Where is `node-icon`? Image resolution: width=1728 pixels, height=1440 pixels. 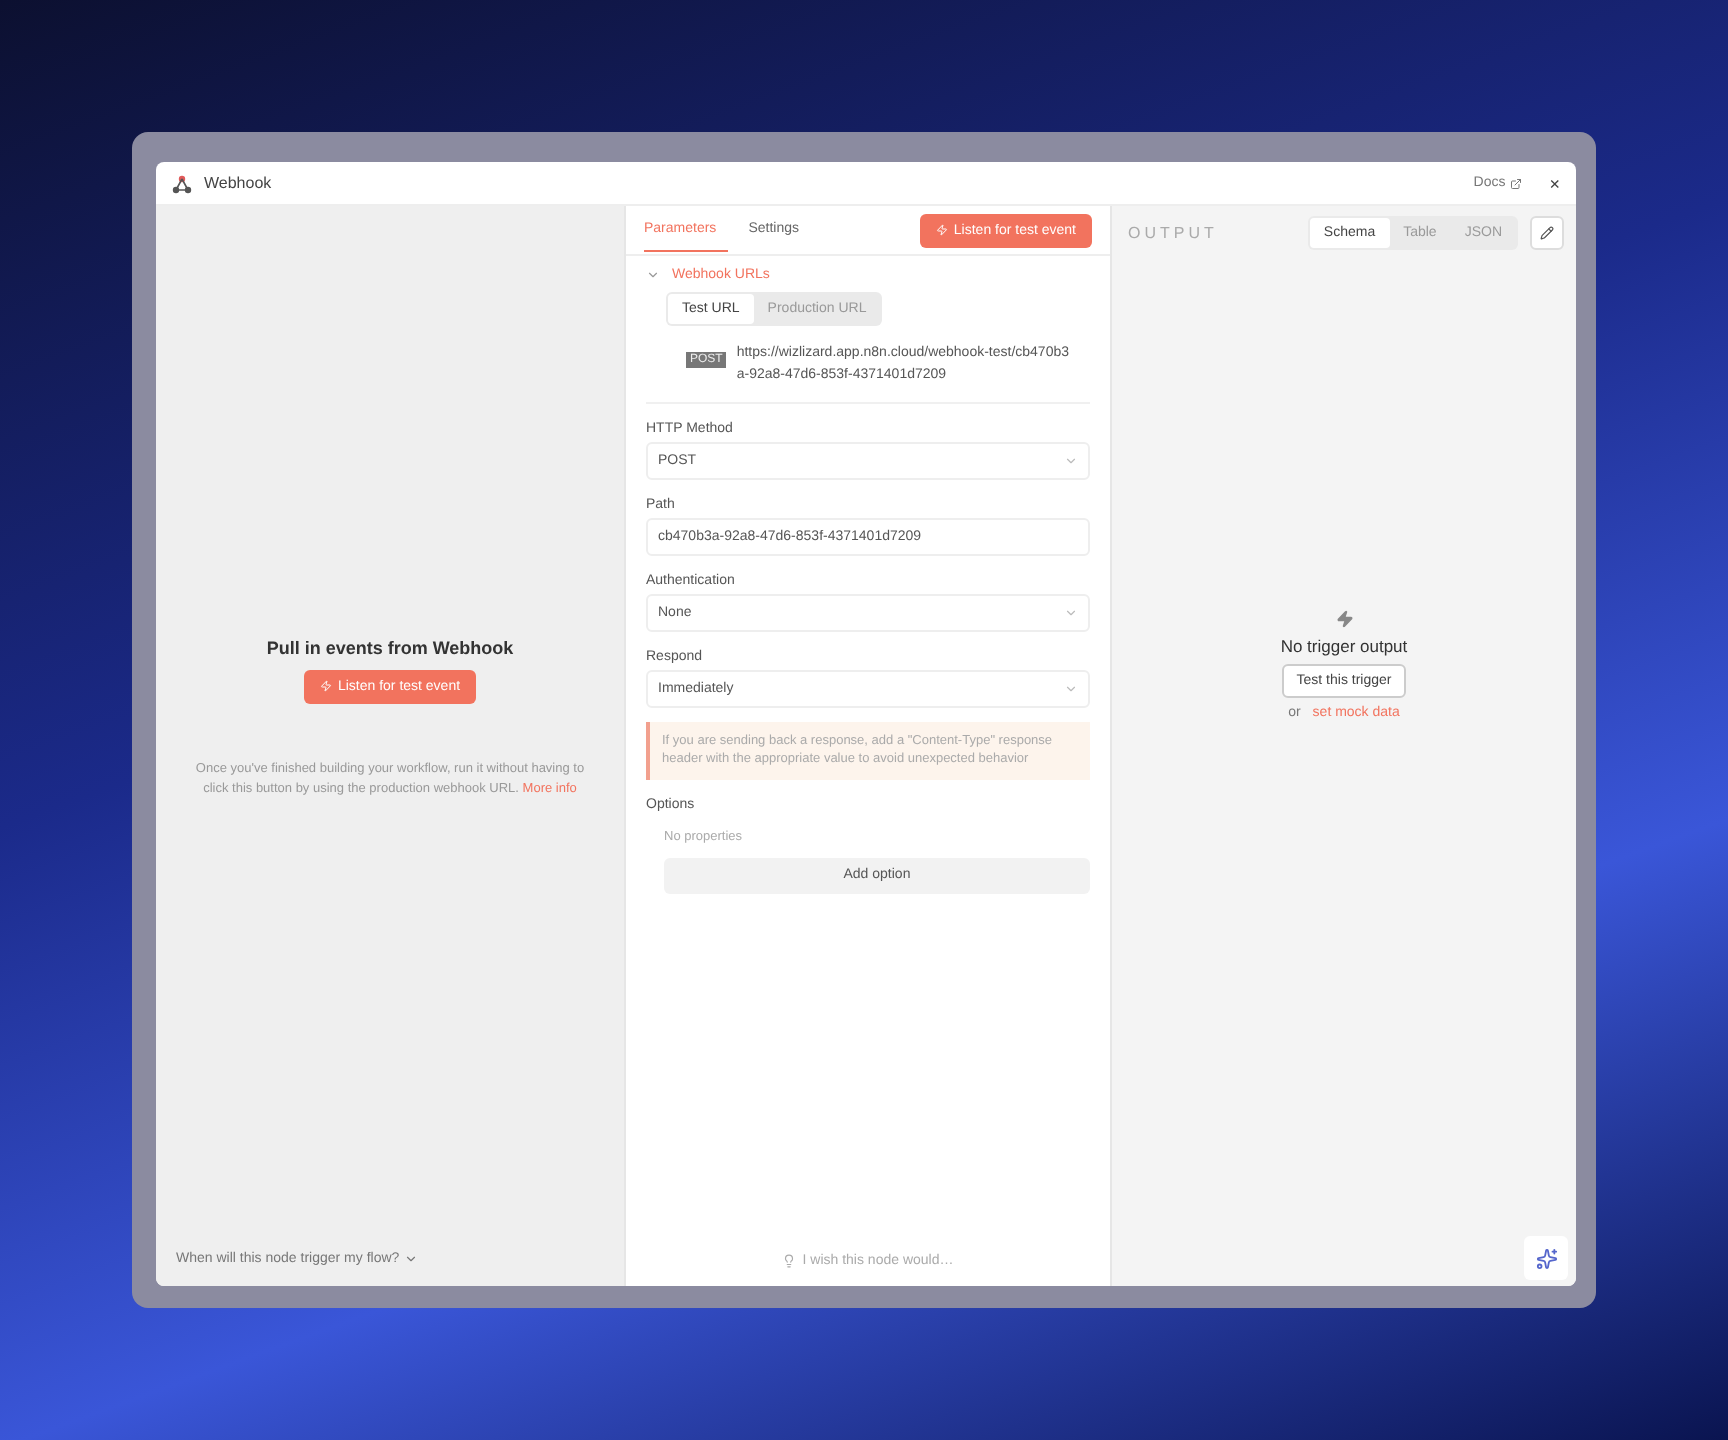 node-icon is located at coordinates (182, 183).